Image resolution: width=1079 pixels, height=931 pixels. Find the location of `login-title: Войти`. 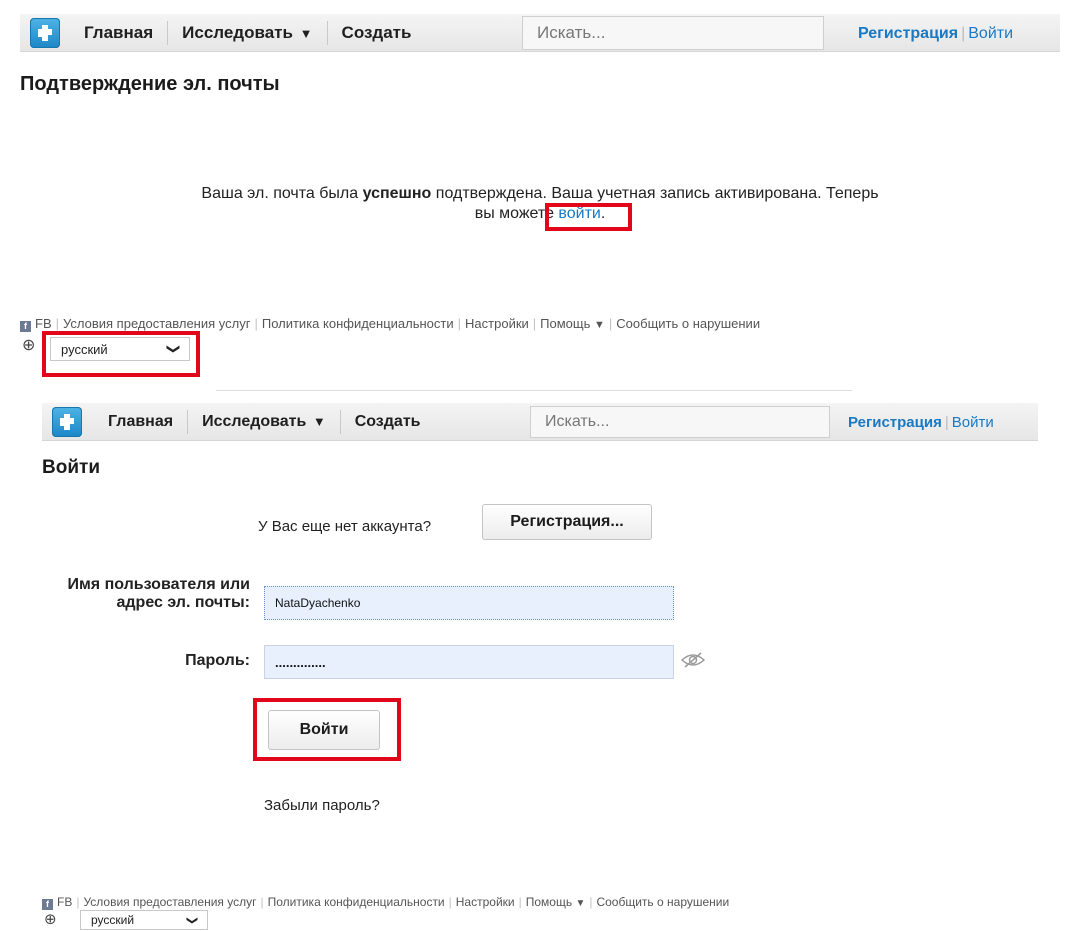

login-title: Войти is located at coordinates (71, 467).